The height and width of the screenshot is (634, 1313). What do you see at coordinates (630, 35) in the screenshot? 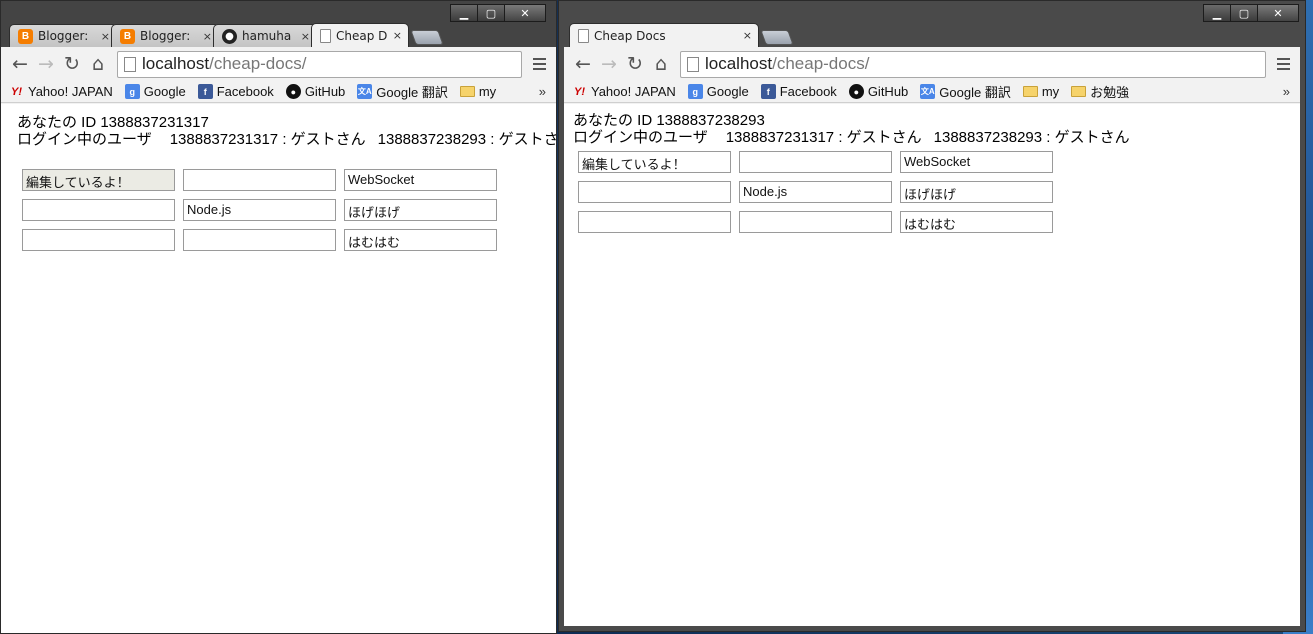
I see `tab-title: Cheap Docs` at bounding box center [630, 35].